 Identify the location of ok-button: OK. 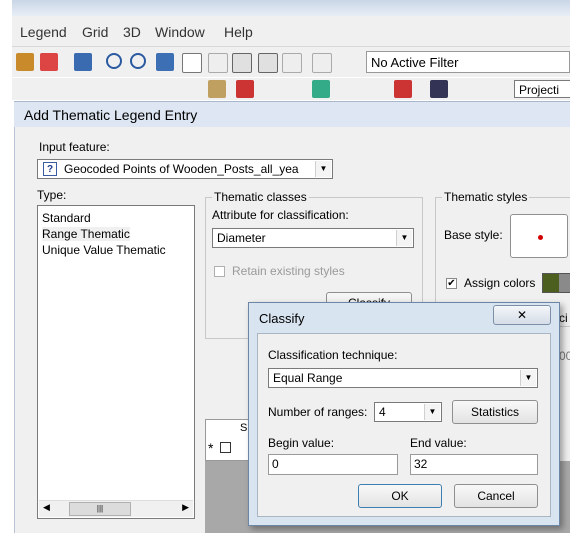
(400, 496).